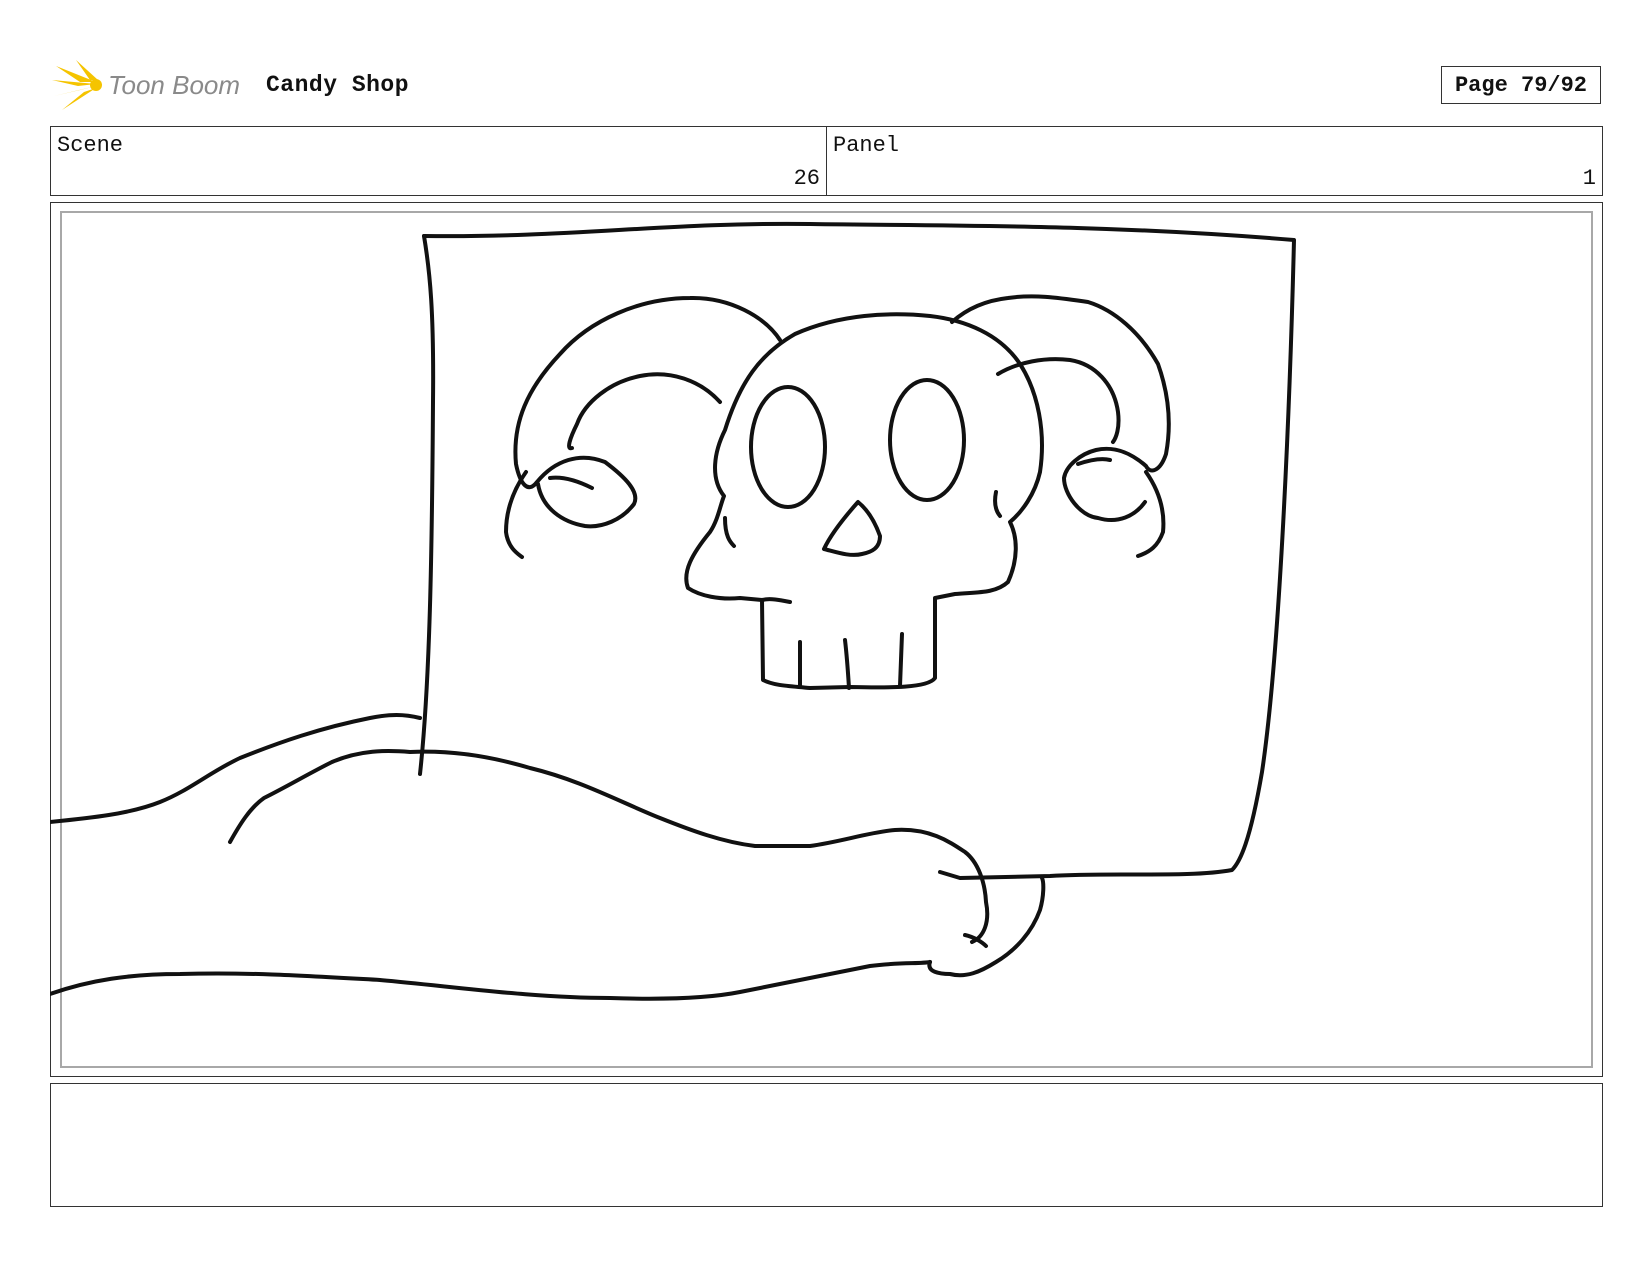  Describe the element at coordinates (609, 846) in the screenshot. I see `hand-back` at that location.